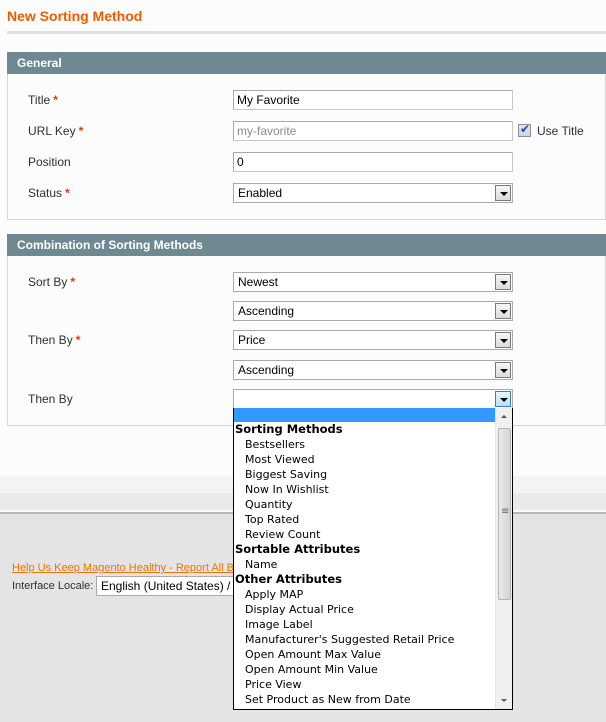 The height and width of the screenshot is (722, 606). Describe the element at coordinates (560, 131) in the screenshot. I see `use-title-label: Use Title` at that location.